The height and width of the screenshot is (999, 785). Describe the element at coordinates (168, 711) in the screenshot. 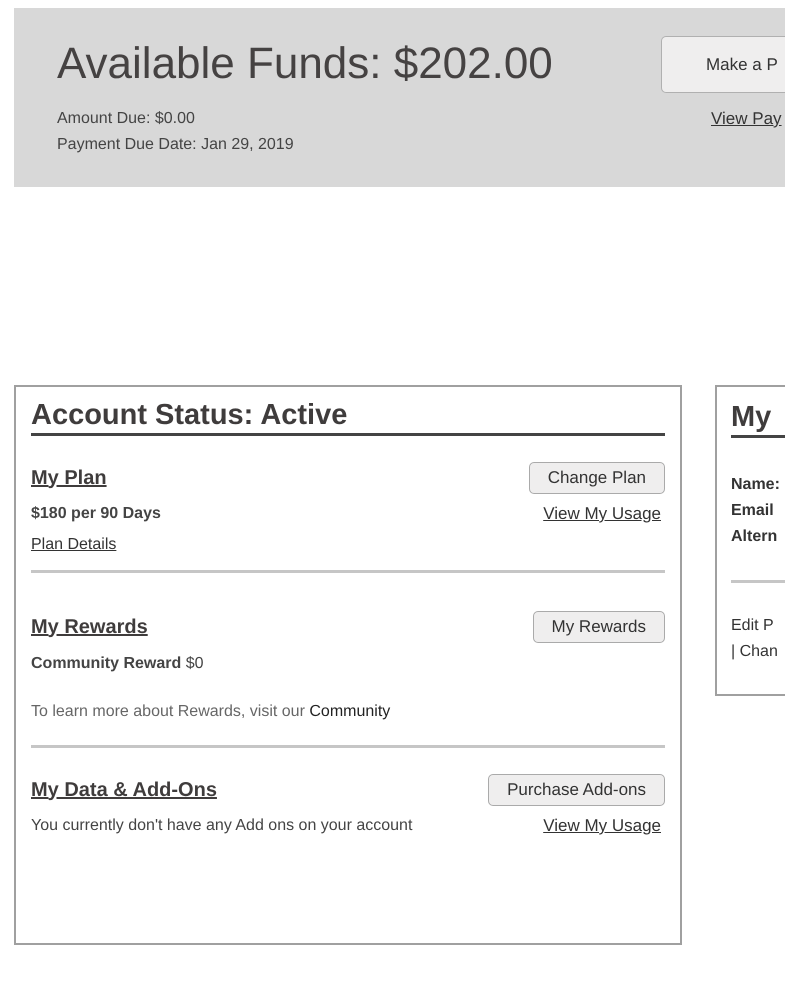

I see `rewards-note: To learn more about Rewards, visit our` at that location.